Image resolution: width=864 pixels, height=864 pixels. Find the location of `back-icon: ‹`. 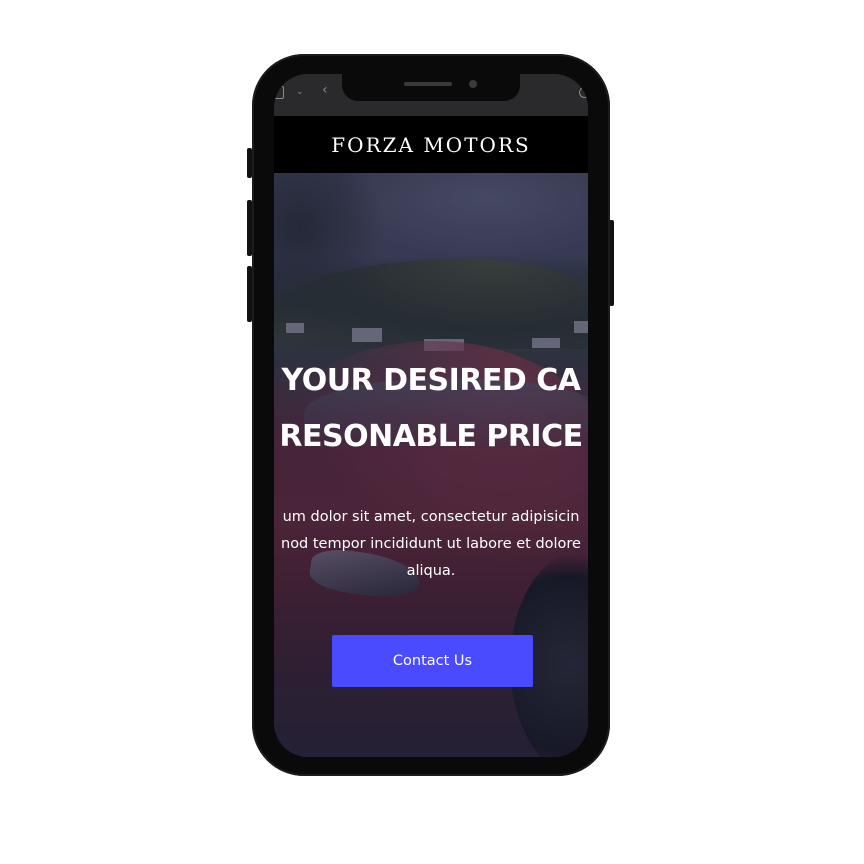

back-icon: ‹ is located at coordinates (325, 90).